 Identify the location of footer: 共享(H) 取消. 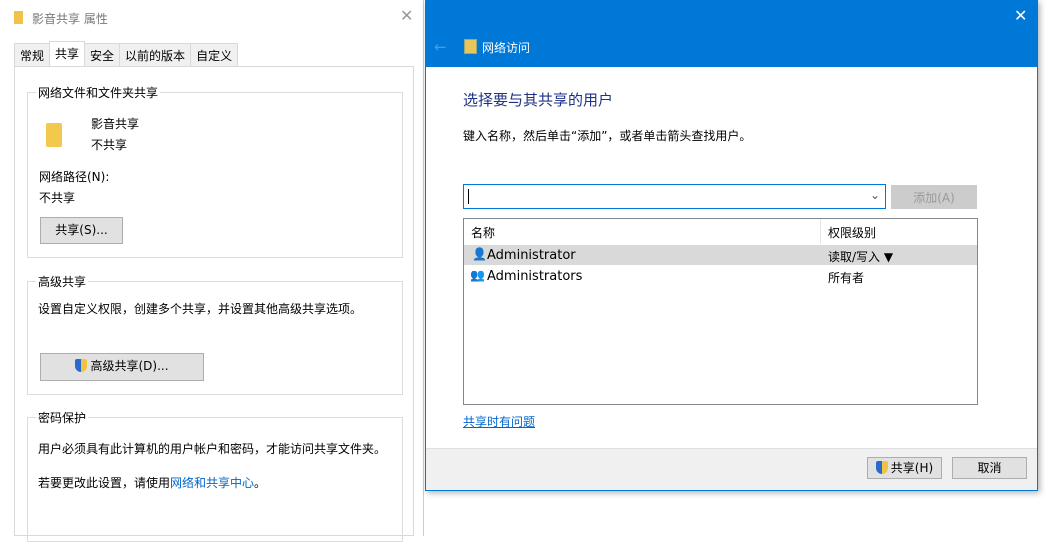
(731, 469).